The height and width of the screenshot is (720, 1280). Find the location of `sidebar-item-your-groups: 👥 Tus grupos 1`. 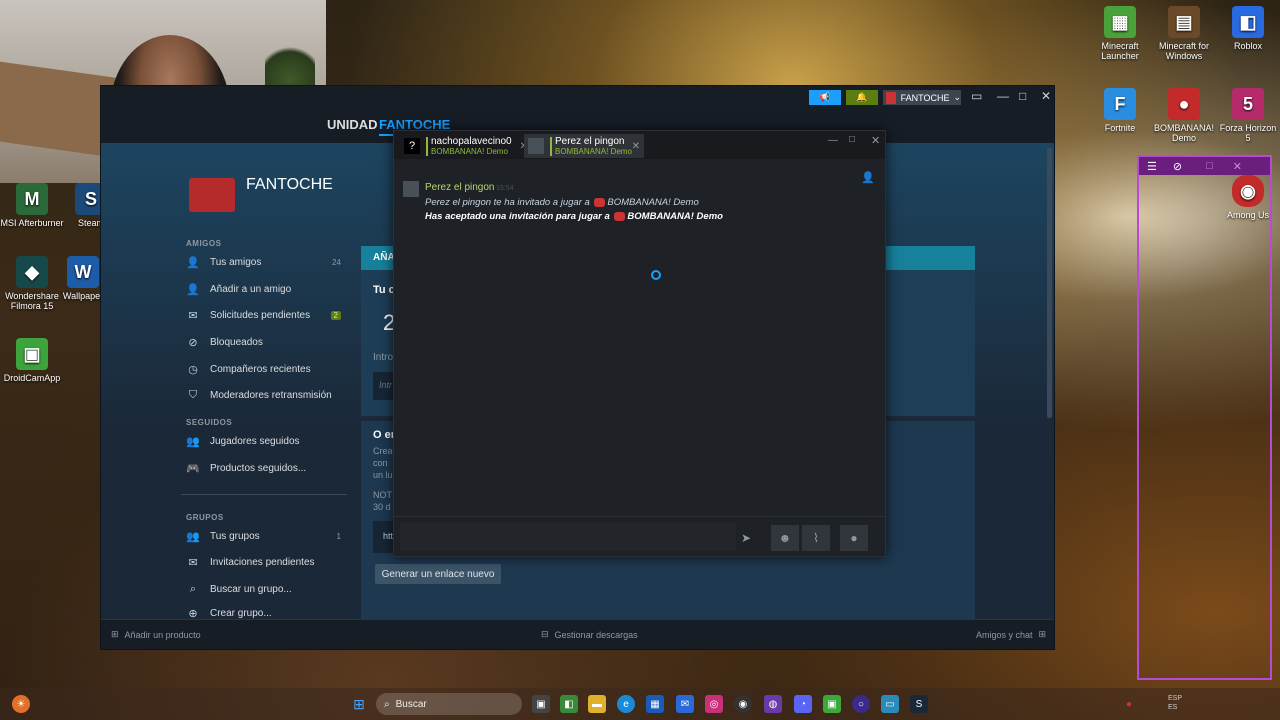

sidebar-item-your-groups: 👥 Tus grupos 1 is located at coordinates (263, 536).